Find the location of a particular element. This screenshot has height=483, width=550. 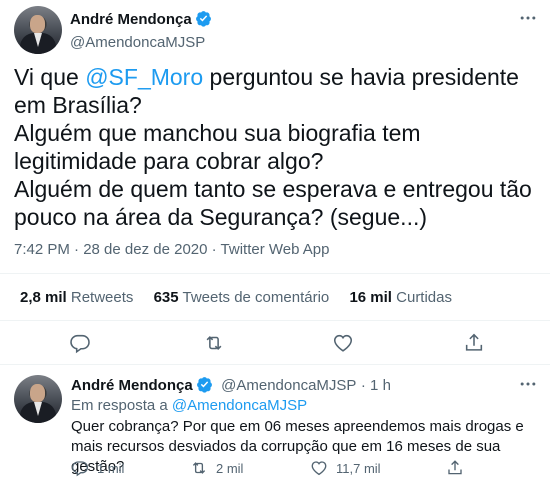

reply-like-button: 11,7 mil is located at coordinates (345, 468).